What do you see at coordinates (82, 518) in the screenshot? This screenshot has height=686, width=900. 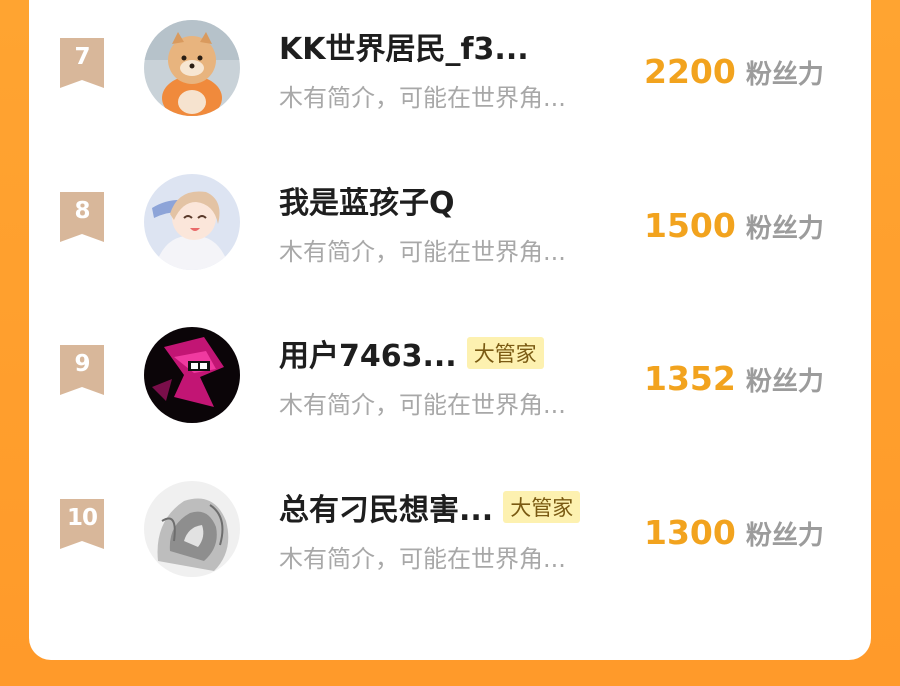 I see `rank-number: 10` at bounding box center [82, 518].